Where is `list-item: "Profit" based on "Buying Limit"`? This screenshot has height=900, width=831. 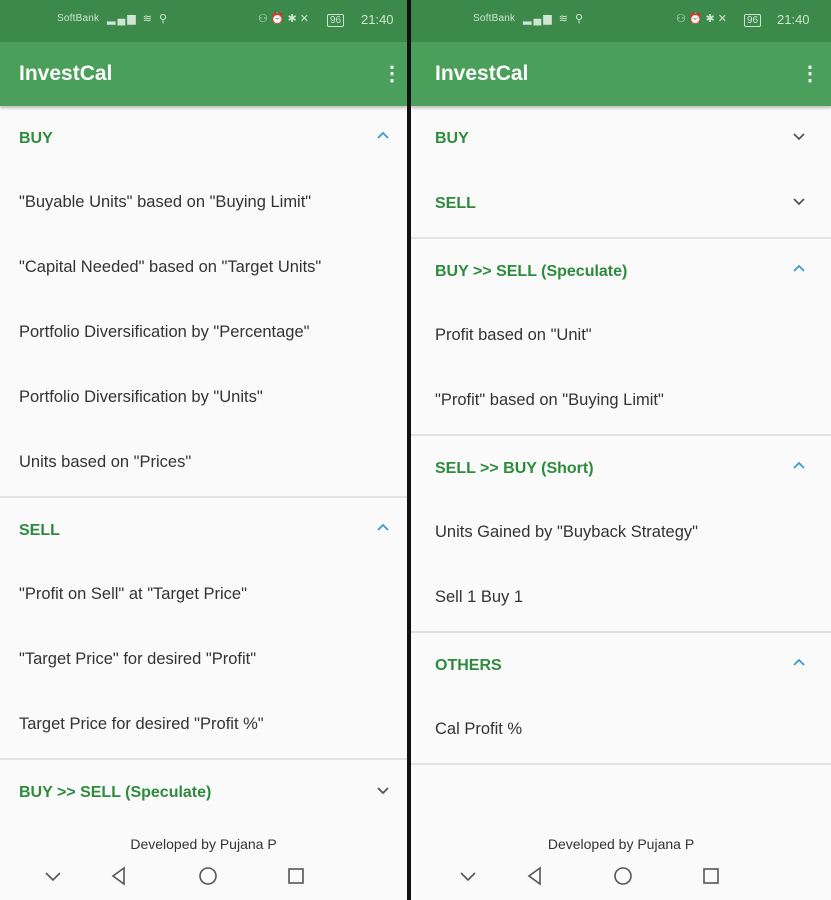
list-item: "Profit" based on "Buying Limit" is located at coordinates (621, 401).